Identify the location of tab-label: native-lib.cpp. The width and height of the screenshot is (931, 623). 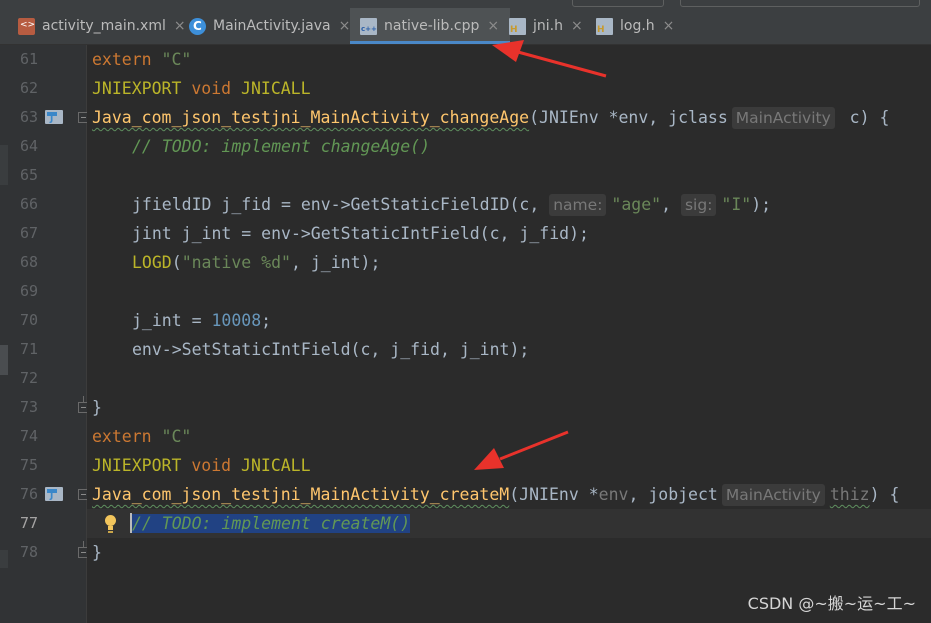
(432, 26).